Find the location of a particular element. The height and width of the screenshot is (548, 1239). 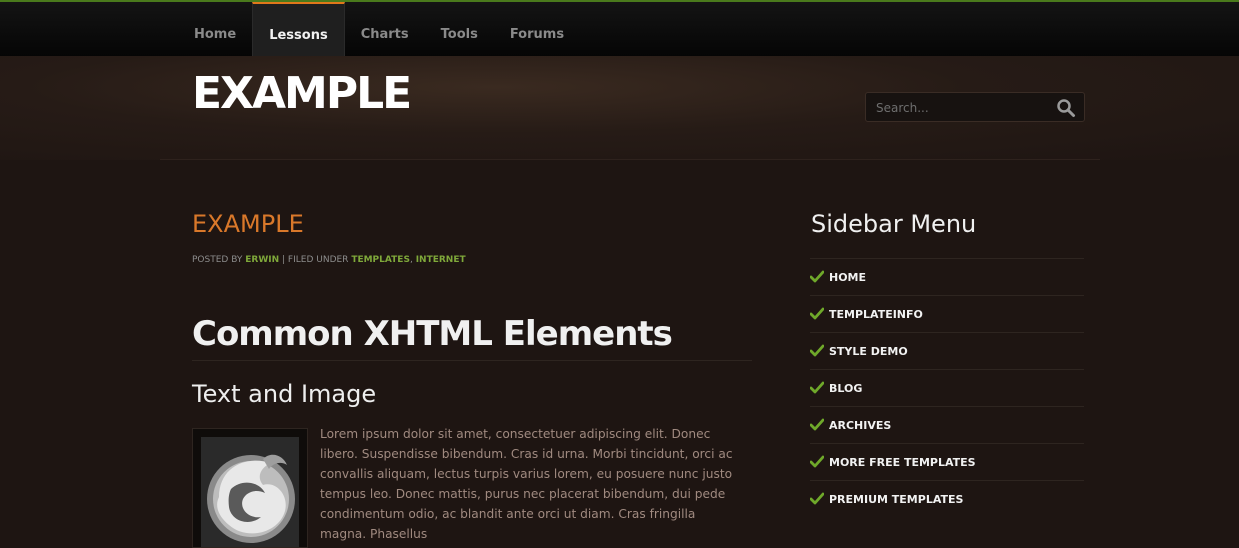

author-link: ERWIN is located at coordinates (262, 260).